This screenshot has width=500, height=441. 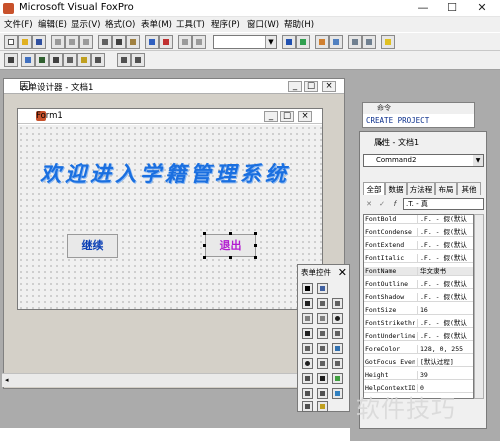 I want to click on tab-other: 其他, so click(x=469, y=188).